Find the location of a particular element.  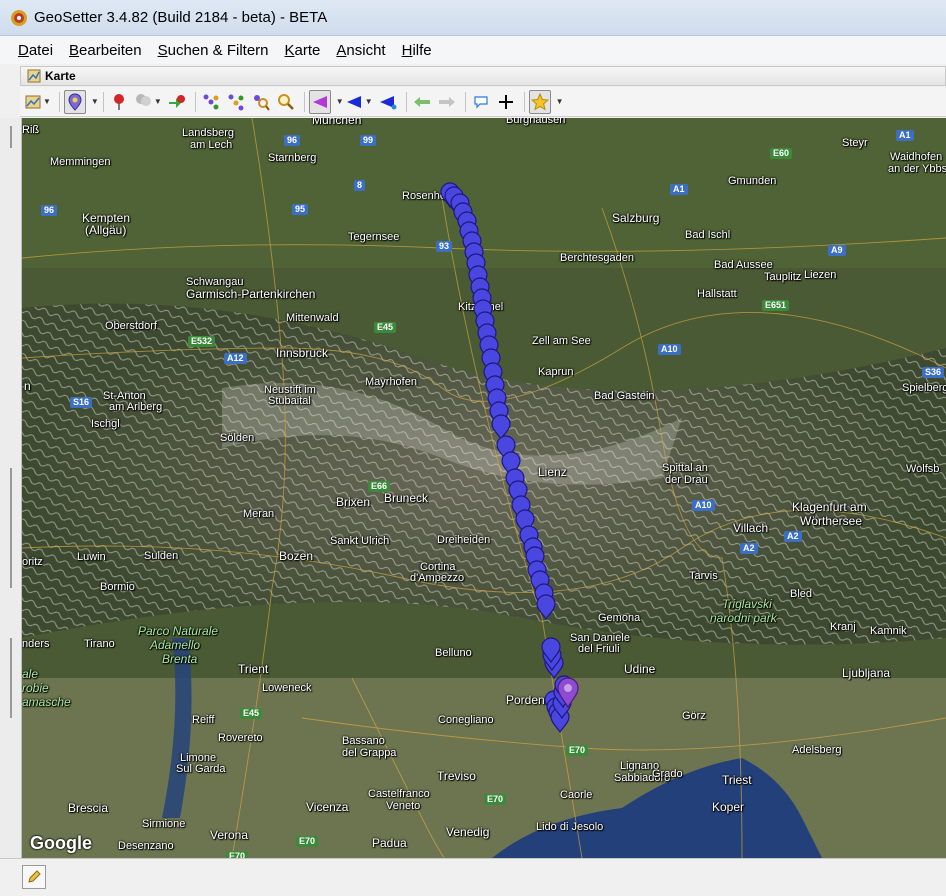

menu-bearbeiten: Bearbeiten is located at coordinates (105, 50).